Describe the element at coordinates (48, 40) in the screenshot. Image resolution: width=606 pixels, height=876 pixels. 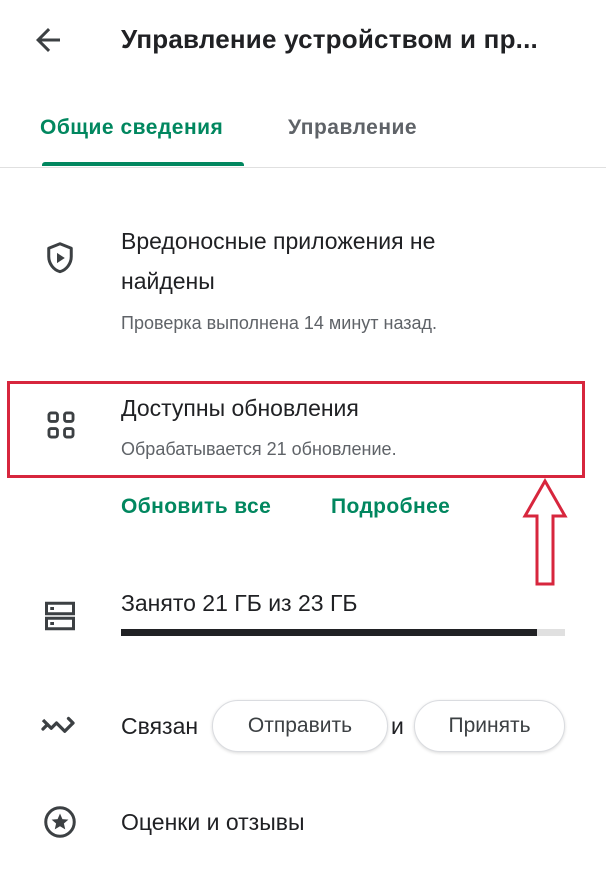
I see `back-arrow-icon` at that location.